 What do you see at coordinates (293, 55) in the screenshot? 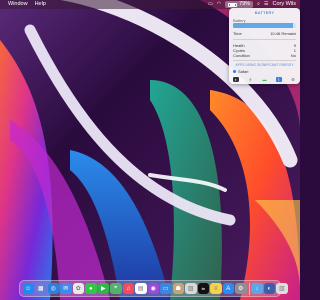
I see `condition-value: No` at bounding box center [293, 55].